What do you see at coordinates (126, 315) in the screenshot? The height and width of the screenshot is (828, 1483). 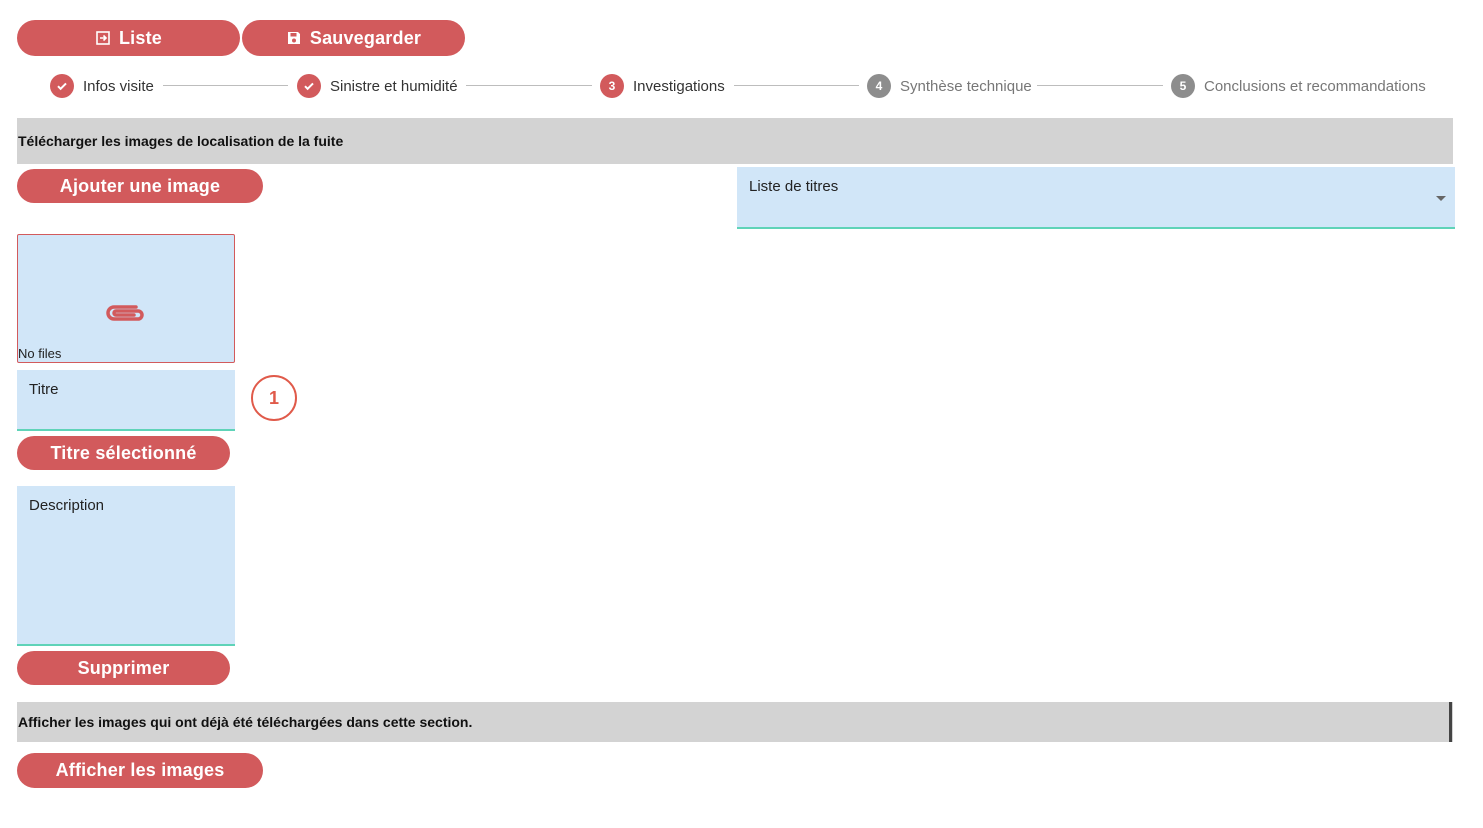 I see `paperclip-icon` at bounding box center [126, 315].